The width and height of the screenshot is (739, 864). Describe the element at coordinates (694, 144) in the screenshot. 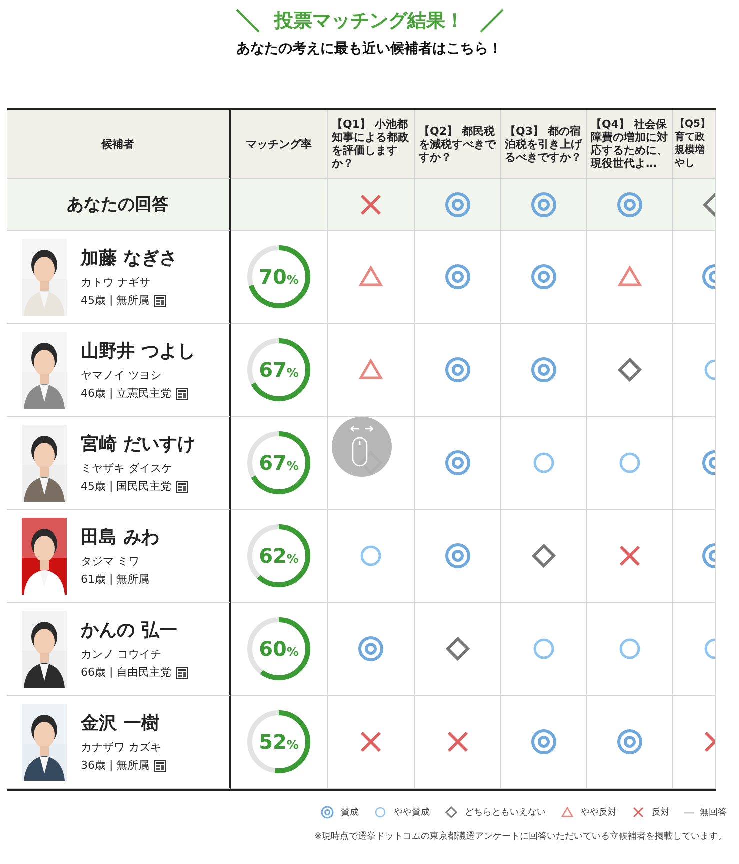

I see `column-header: 【Q5】育て政規模増やし` at that location.